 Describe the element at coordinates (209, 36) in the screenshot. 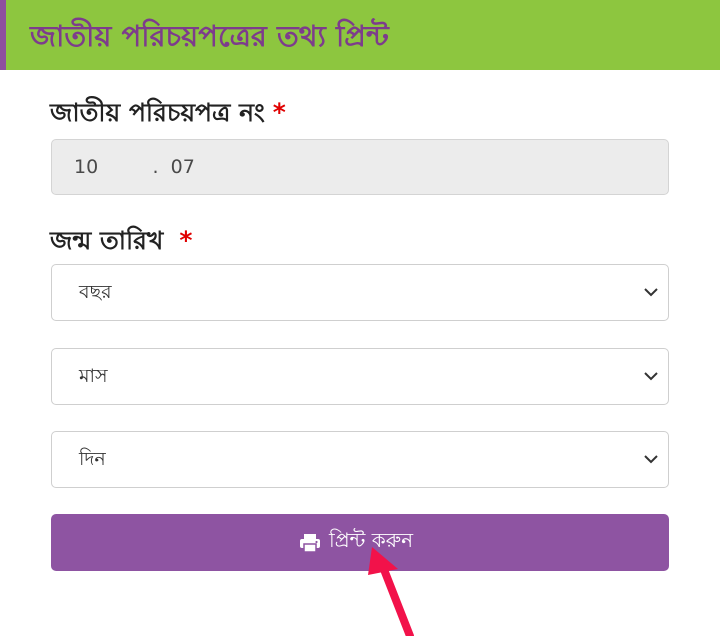

I see `page-title: জাতীয় পরিচয়পত্রের তথ্য প্রিন্ট` at that location.